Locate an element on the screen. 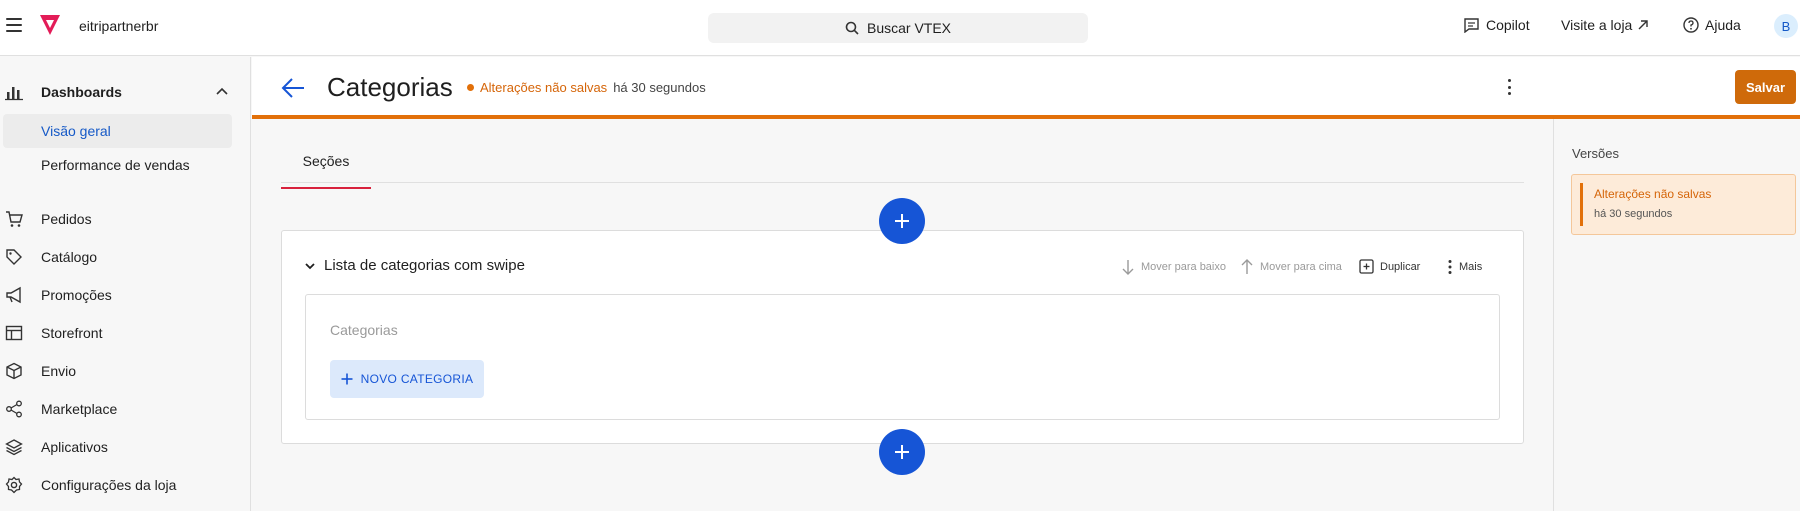  external-arrow-icon is located at coordinates (1643, 25).